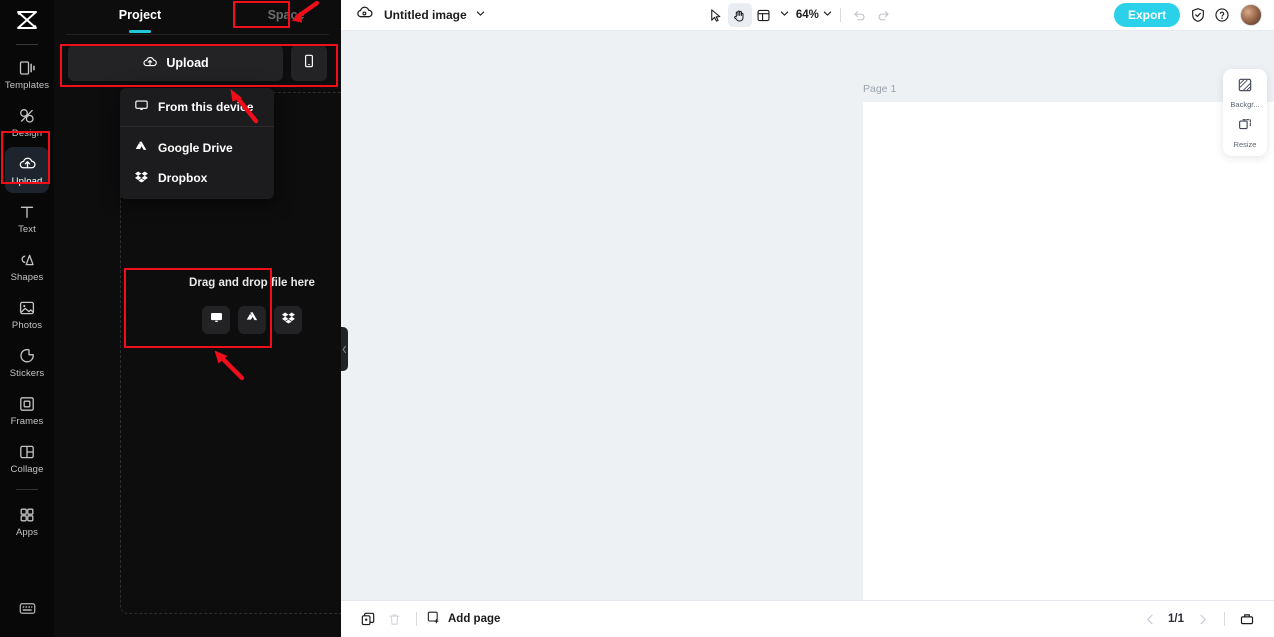 The width and height of the screenshot is (1274, 637). What do you see at coordinates (27, 421) in the screenshot?
I see `sidebar-item-label: Frames` at bounding box center [27, 421].